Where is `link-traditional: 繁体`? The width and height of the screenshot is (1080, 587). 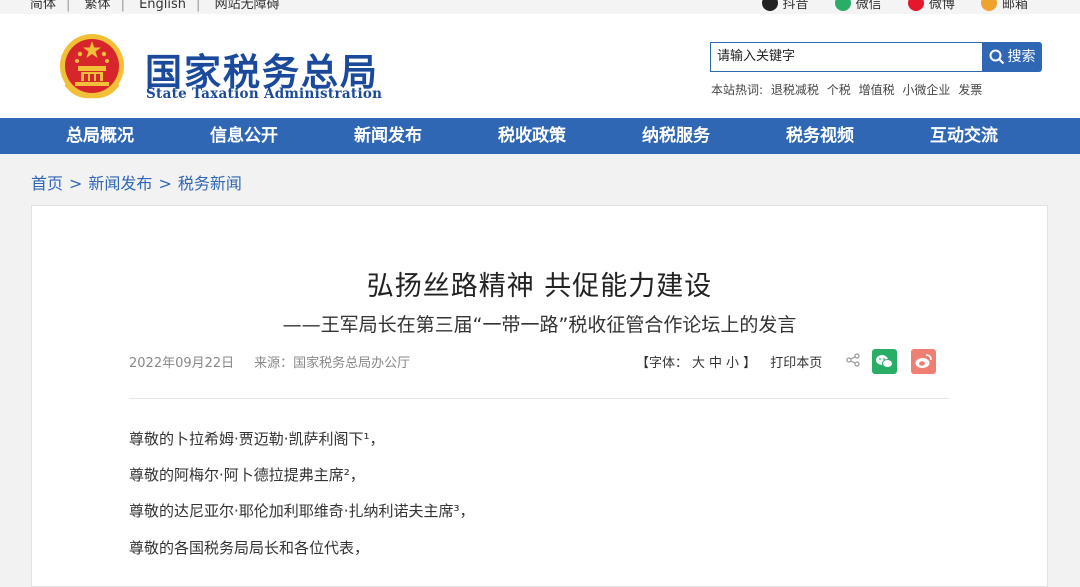 link-traditional: 繁体 is located at coordinates (98, 6).